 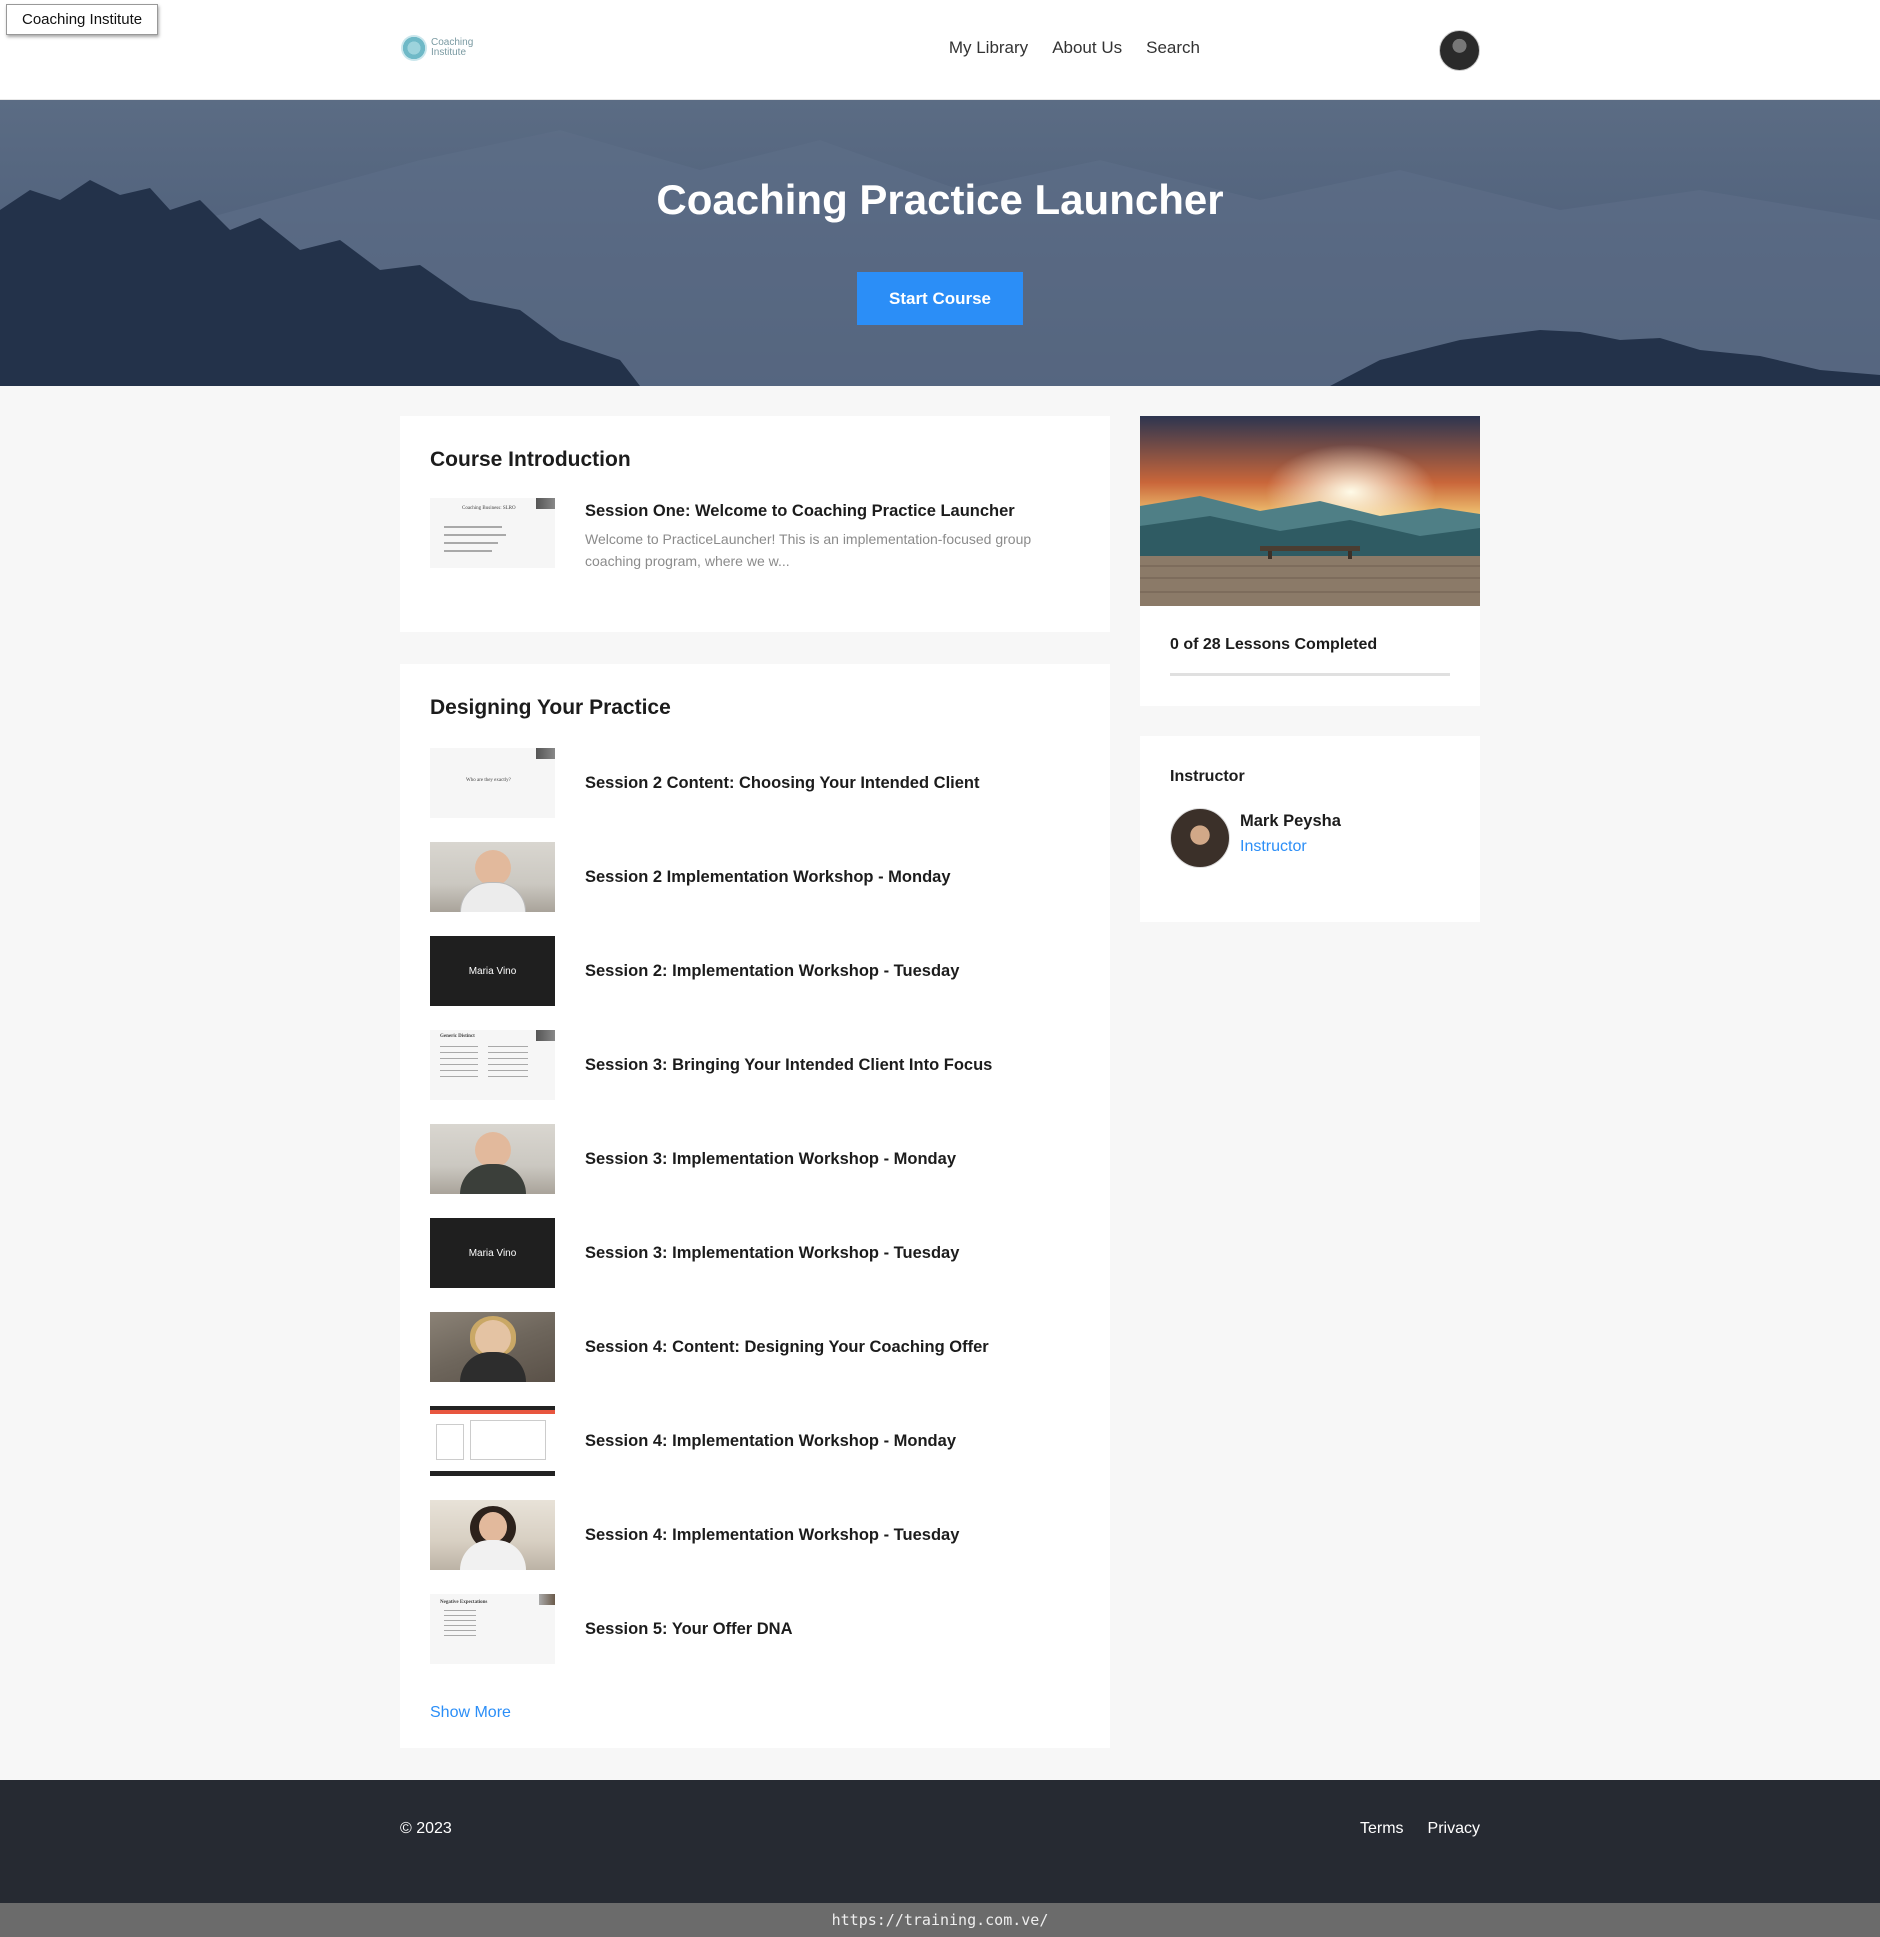 What do you see at coordinates (1274, 644) in the screenshot?
I see `lessons-completed-label: 0 of 28 Lessons Completed` at bounding box center [1274, 644].